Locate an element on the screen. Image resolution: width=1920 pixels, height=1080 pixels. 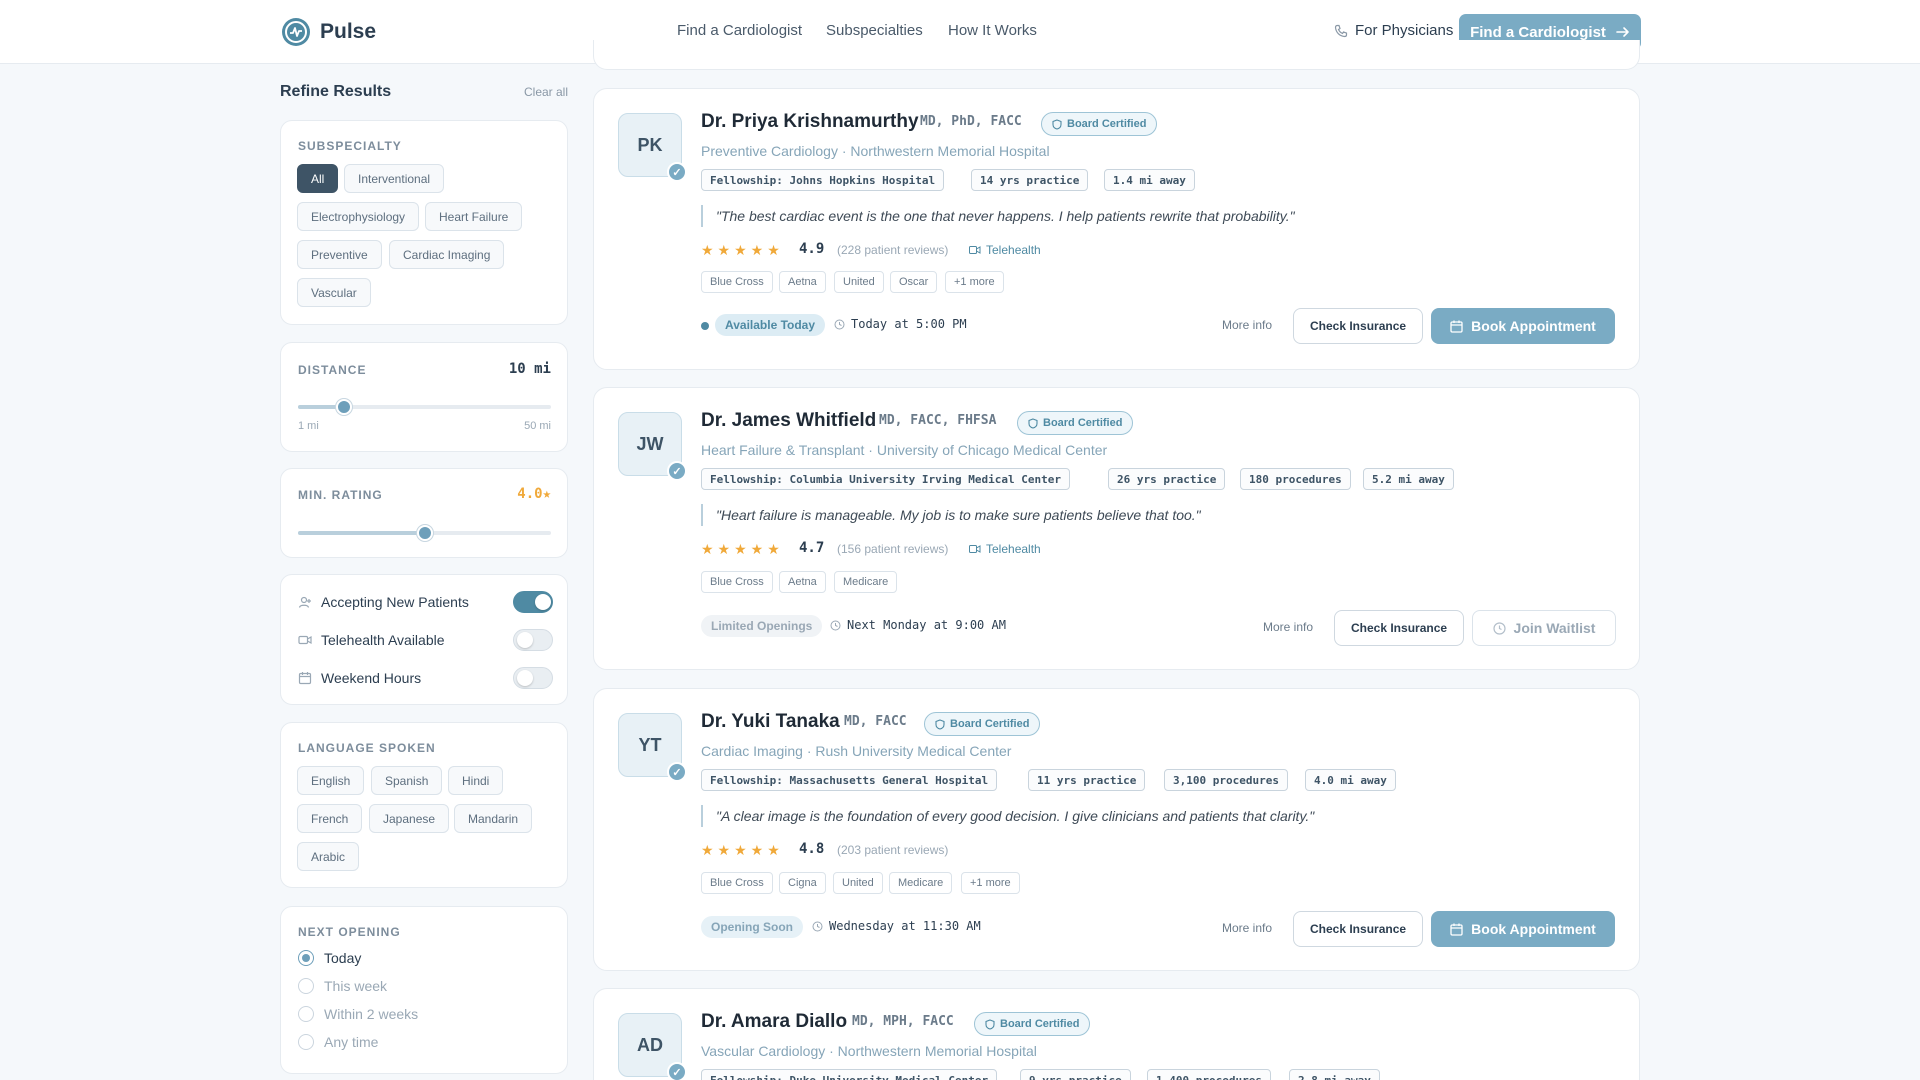
telehealth-available-row: Telehealth Available is located at coordinates (425, 640).